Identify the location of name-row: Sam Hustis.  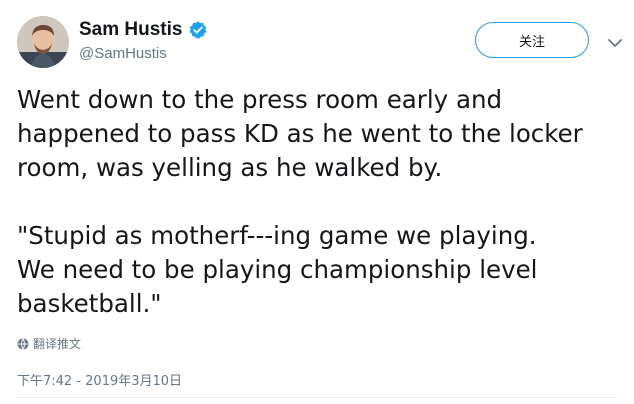
(143, 30).